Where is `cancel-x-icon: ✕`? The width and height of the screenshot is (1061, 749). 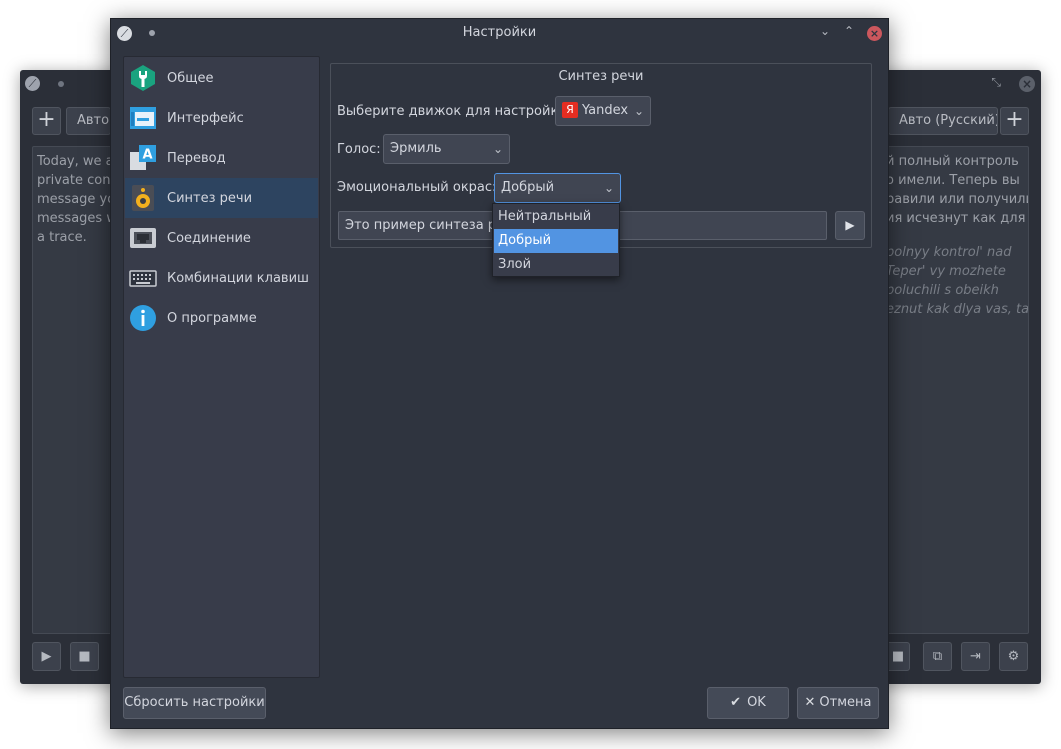 cancel-x-icon: ✕ is located at coordinates (810, 702).